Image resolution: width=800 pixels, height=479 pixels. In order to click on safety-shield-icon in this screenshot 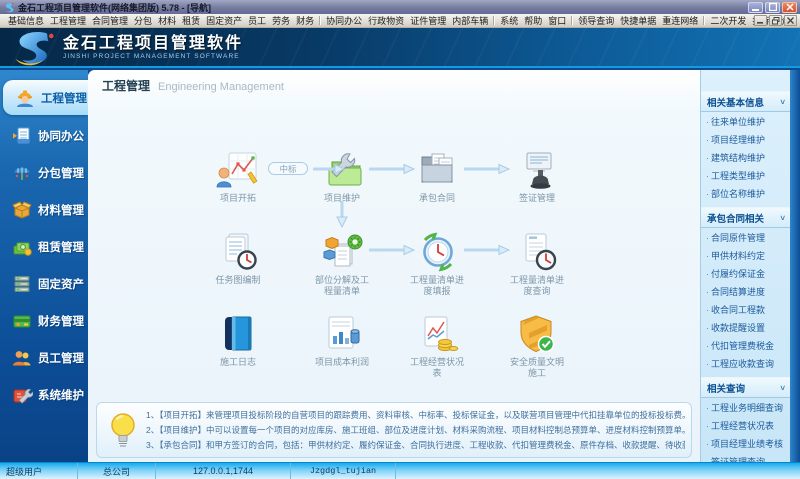, I will do `click(537, 333)`.